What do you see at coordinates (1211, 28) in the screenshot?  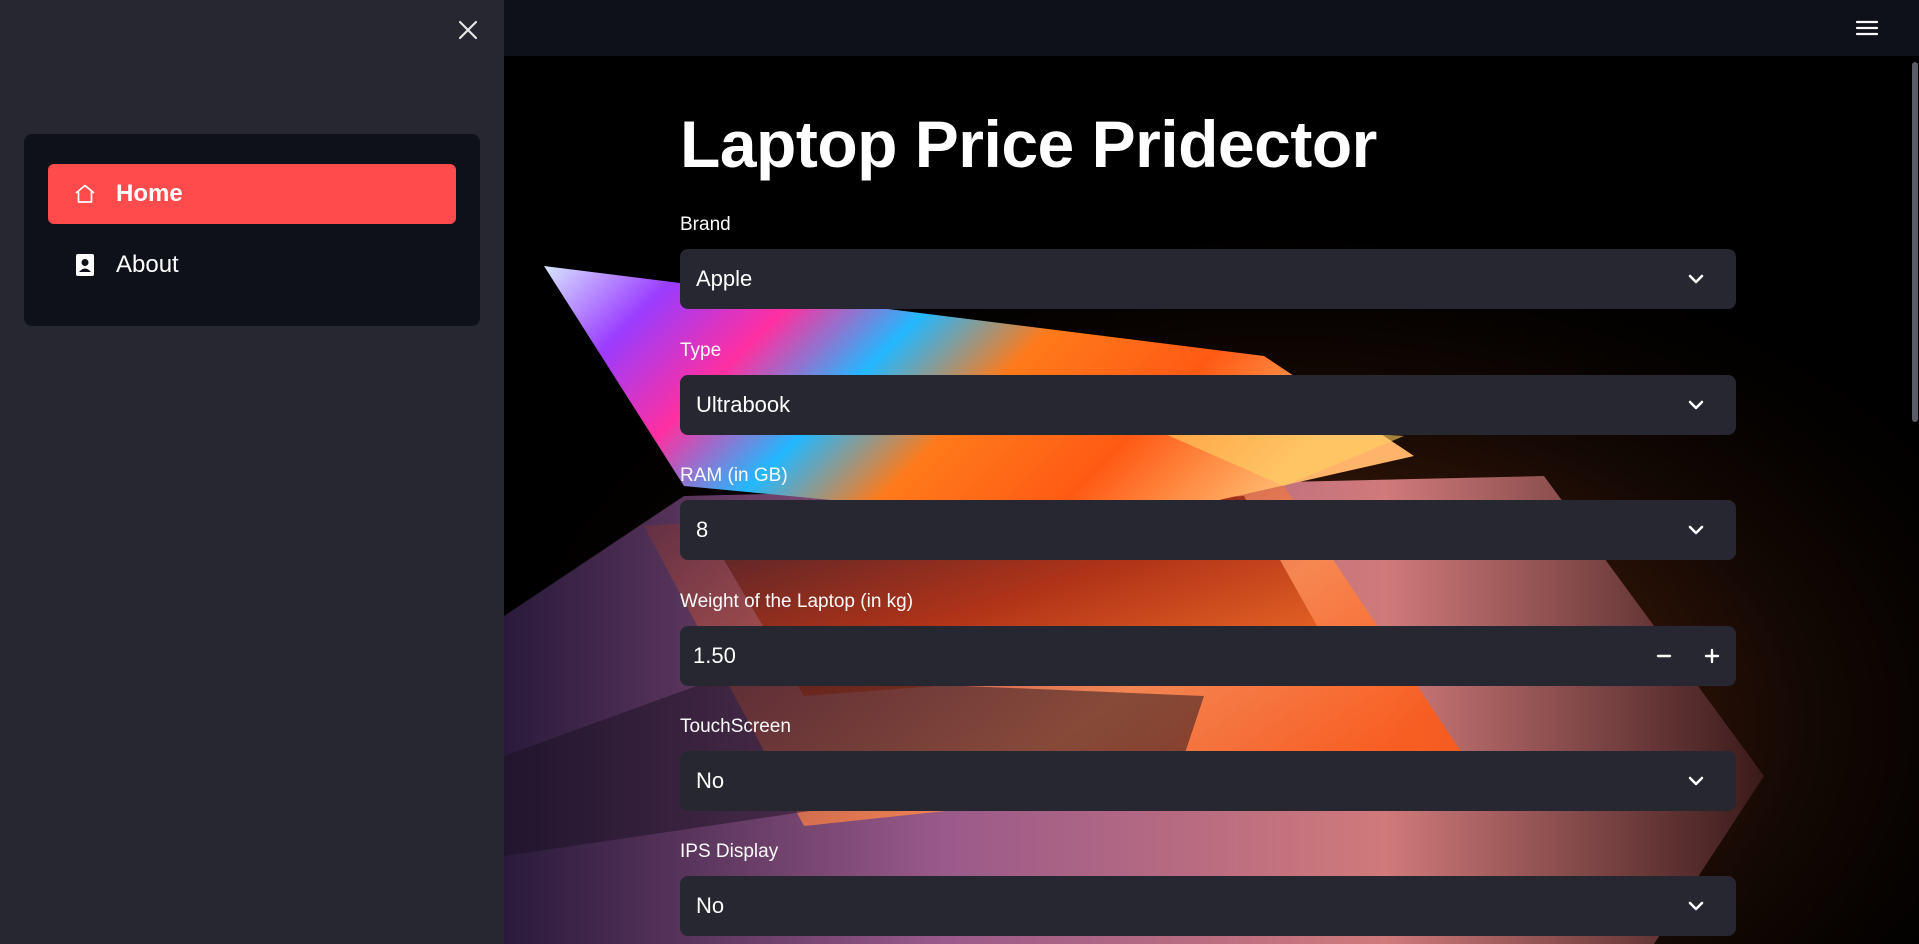 I see `top-header` at bounding box center [1211, 28].